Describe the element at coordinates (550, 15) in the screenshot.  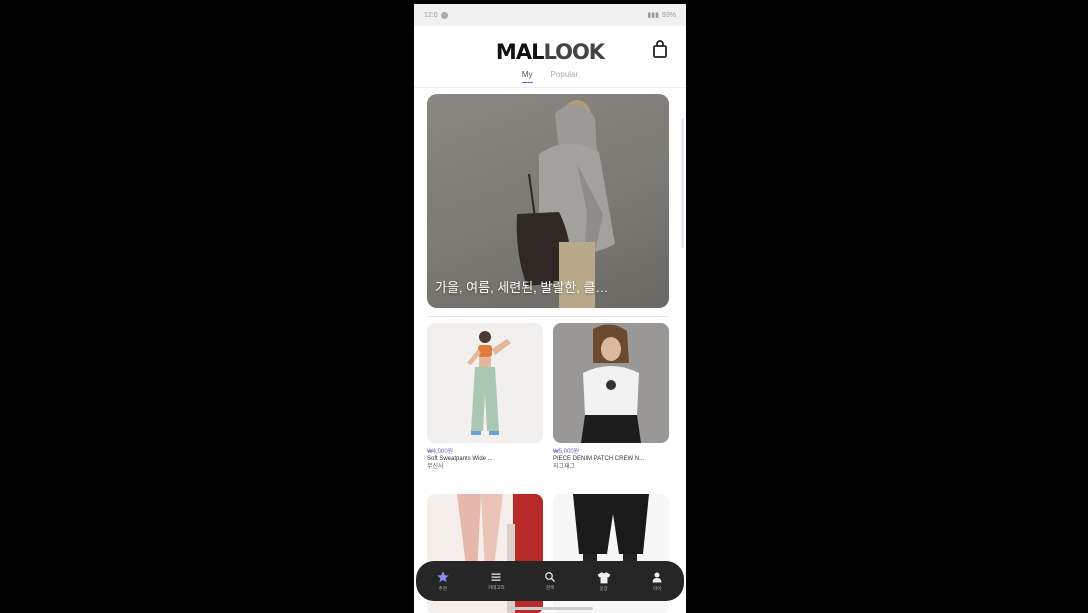
I see `status-bar: 12:0 ▮▮▮ 93%` at that location.